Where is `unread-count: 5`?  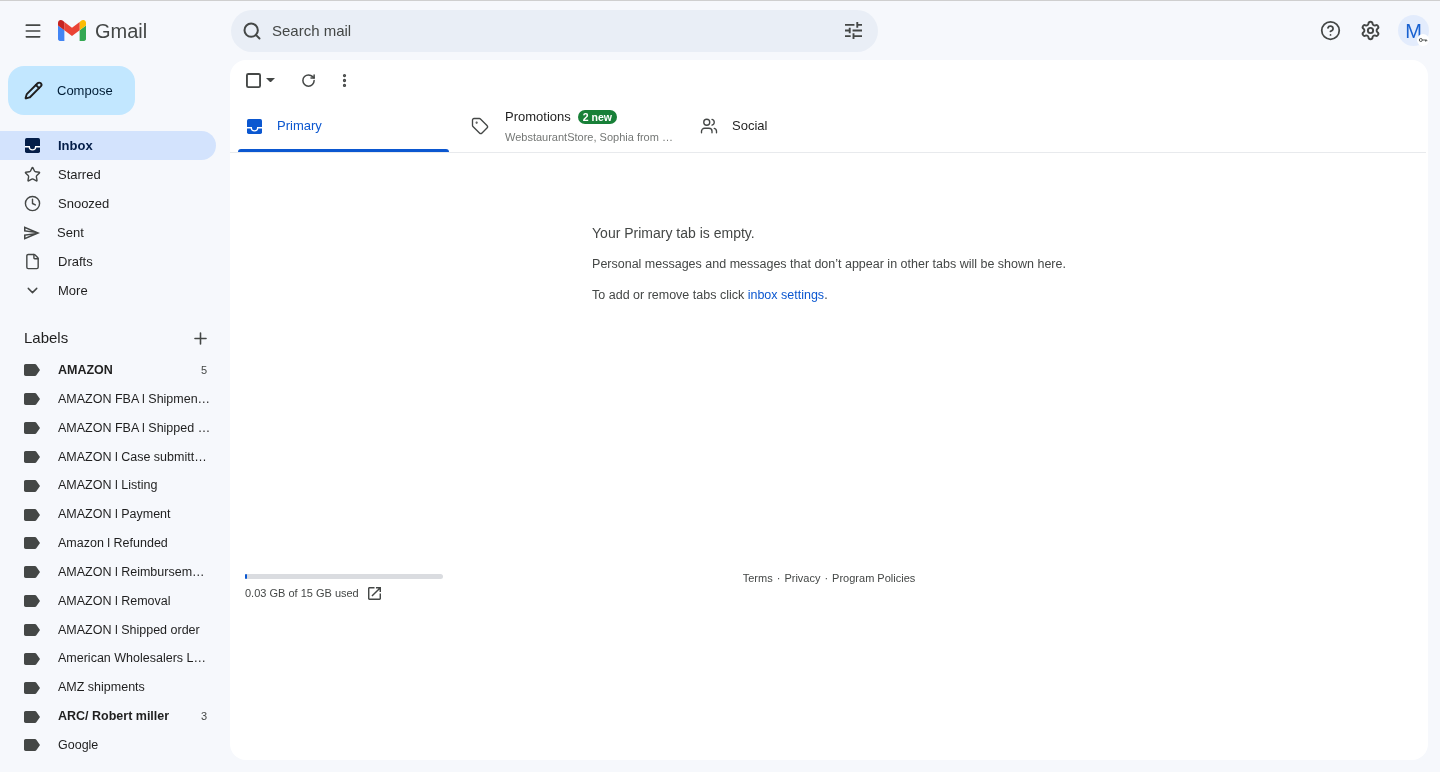
unread-count: 5 is located at coordinates (203, 371).